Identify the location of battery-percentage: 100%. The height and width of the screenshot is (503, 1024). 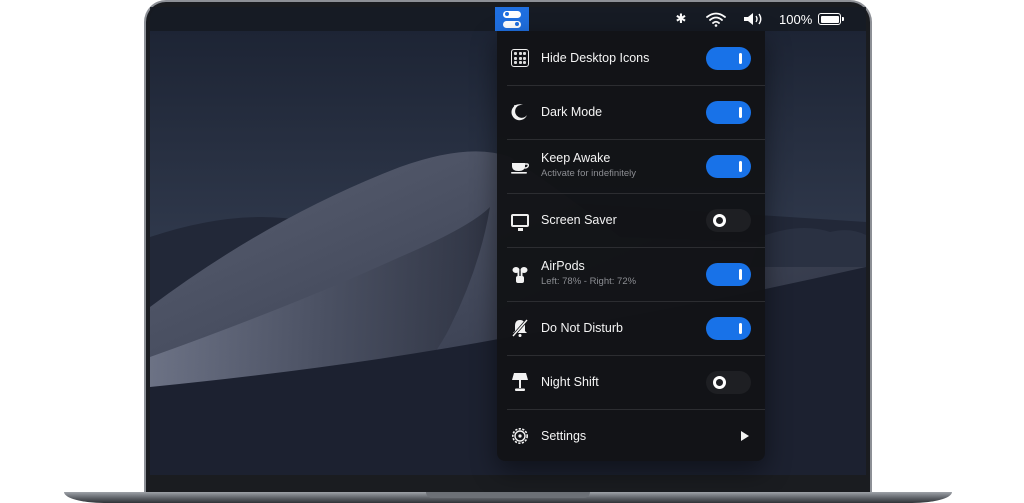
(795, 19).